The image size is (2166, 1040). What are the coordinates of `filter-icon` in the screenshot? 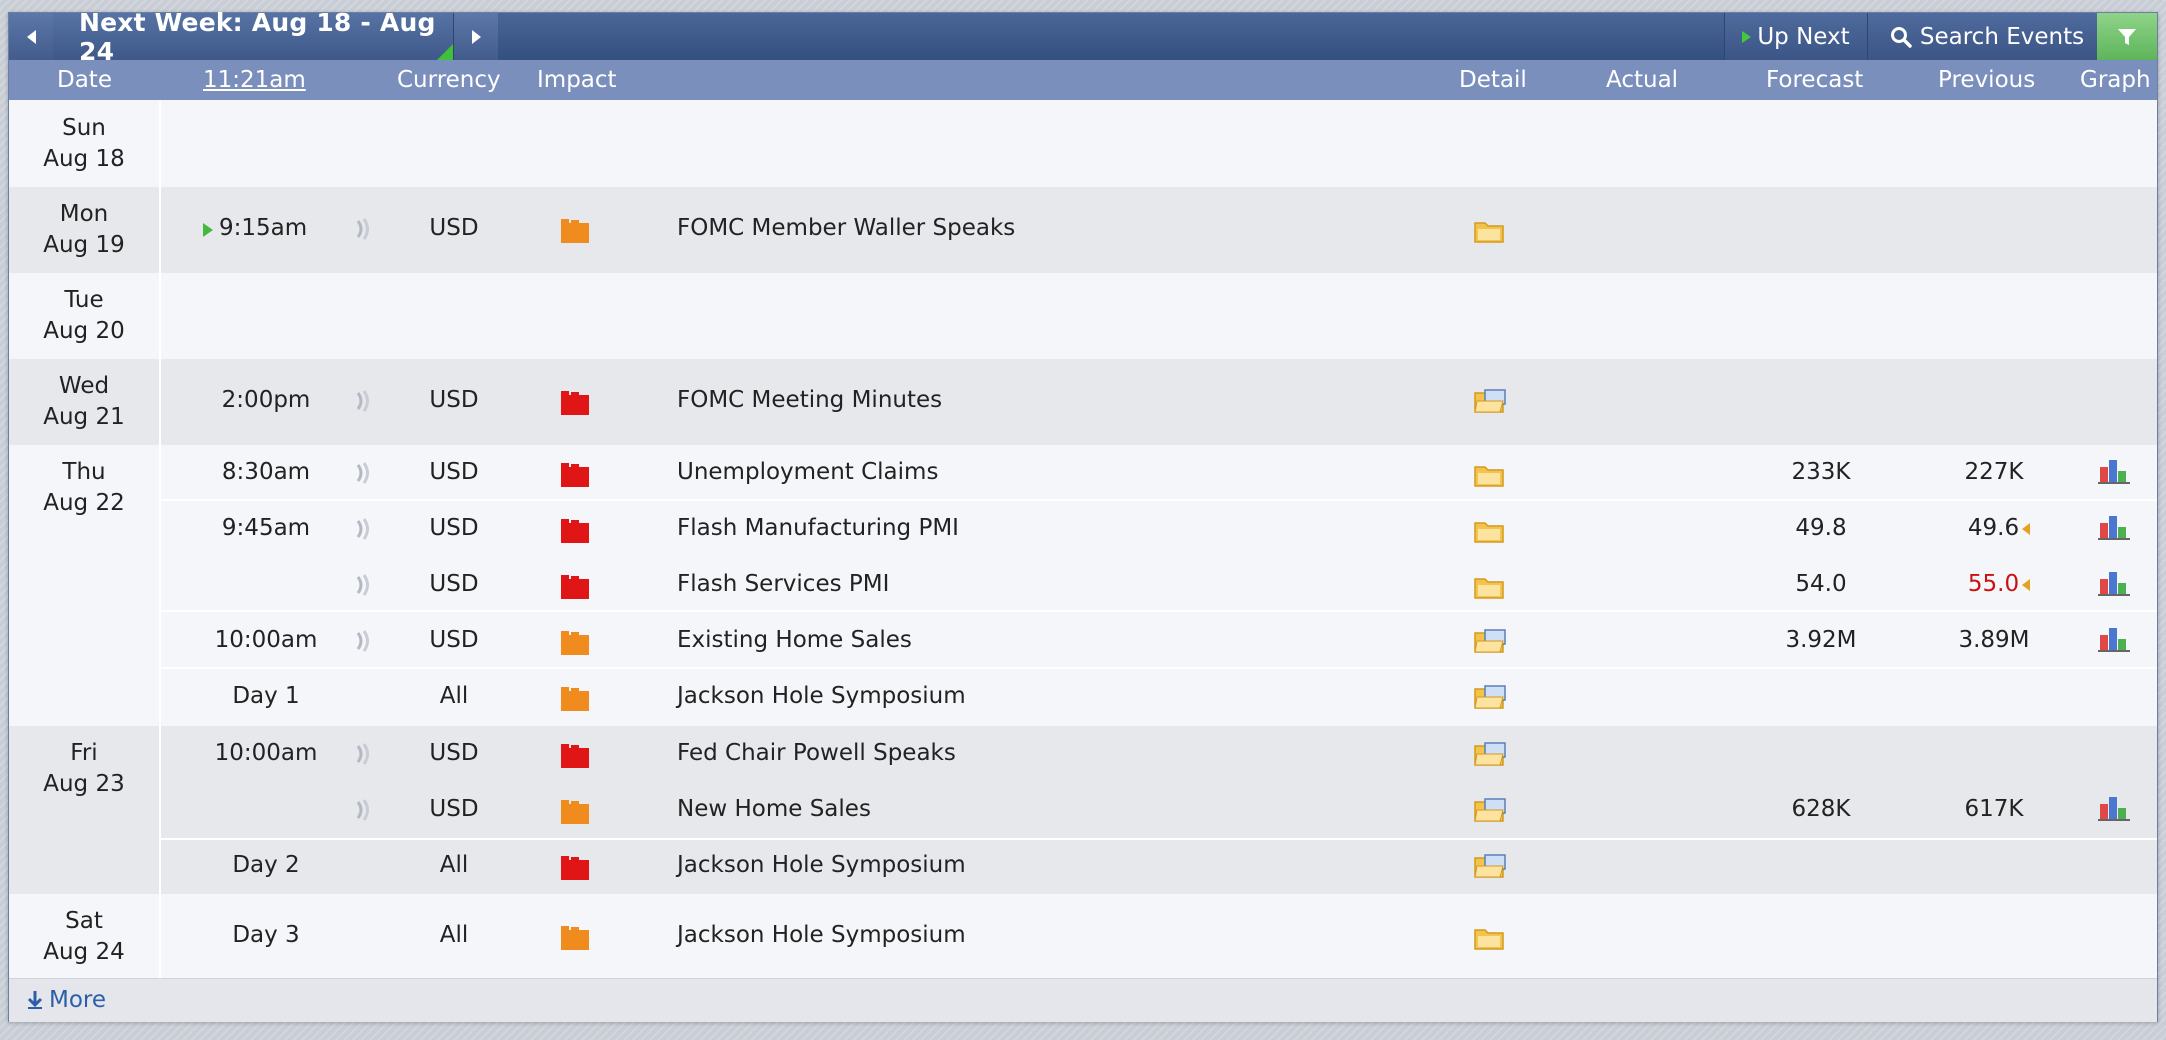 It's located at (2127, 36).